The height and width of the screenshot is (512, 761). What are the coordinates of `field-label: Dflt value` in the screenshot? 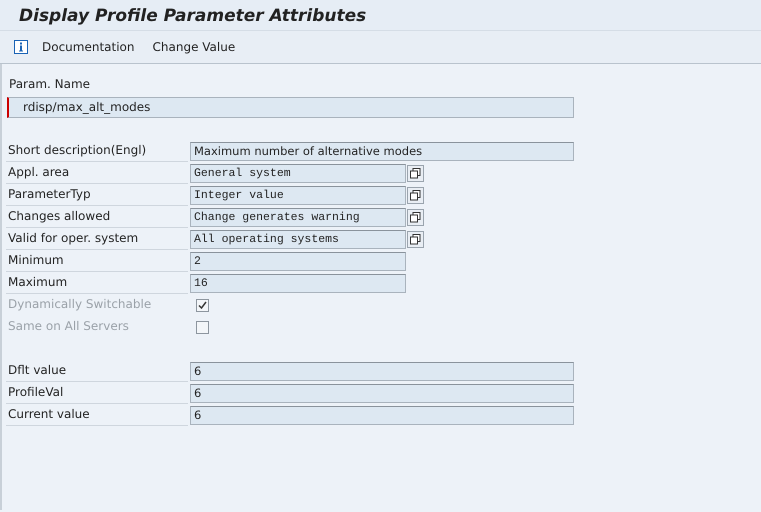 It's located at (97, 371).